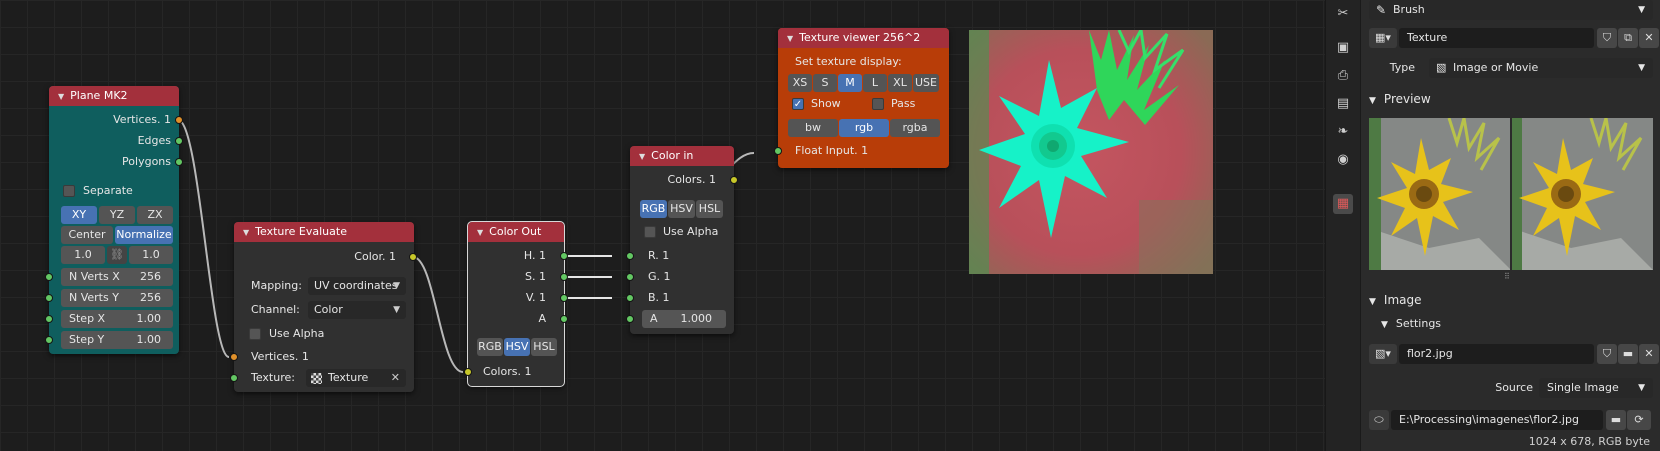 The image size is (1660, 451). I want to click on render-icon: ▣, so click(1343, 48).